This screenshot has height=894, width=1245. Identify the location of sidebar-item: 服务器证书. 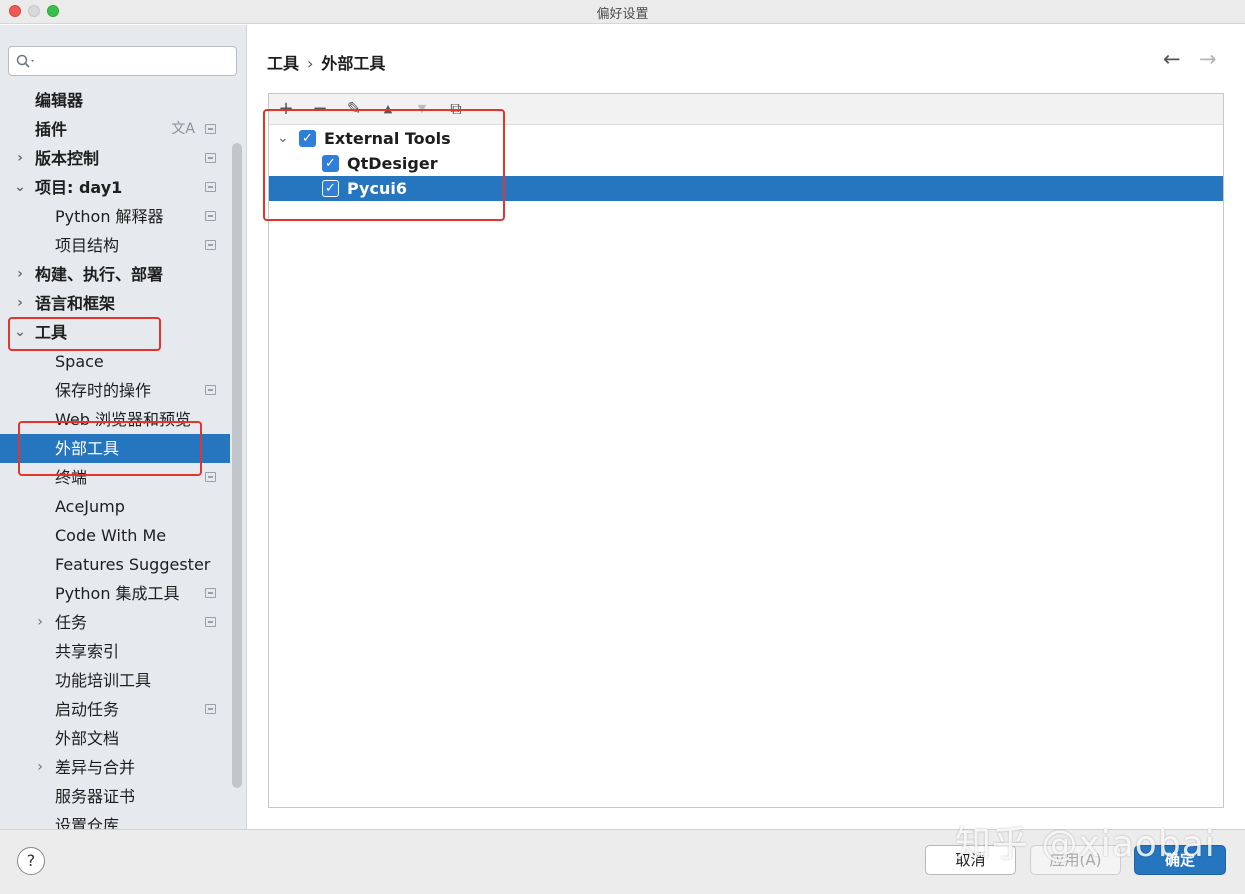
(115, 796).